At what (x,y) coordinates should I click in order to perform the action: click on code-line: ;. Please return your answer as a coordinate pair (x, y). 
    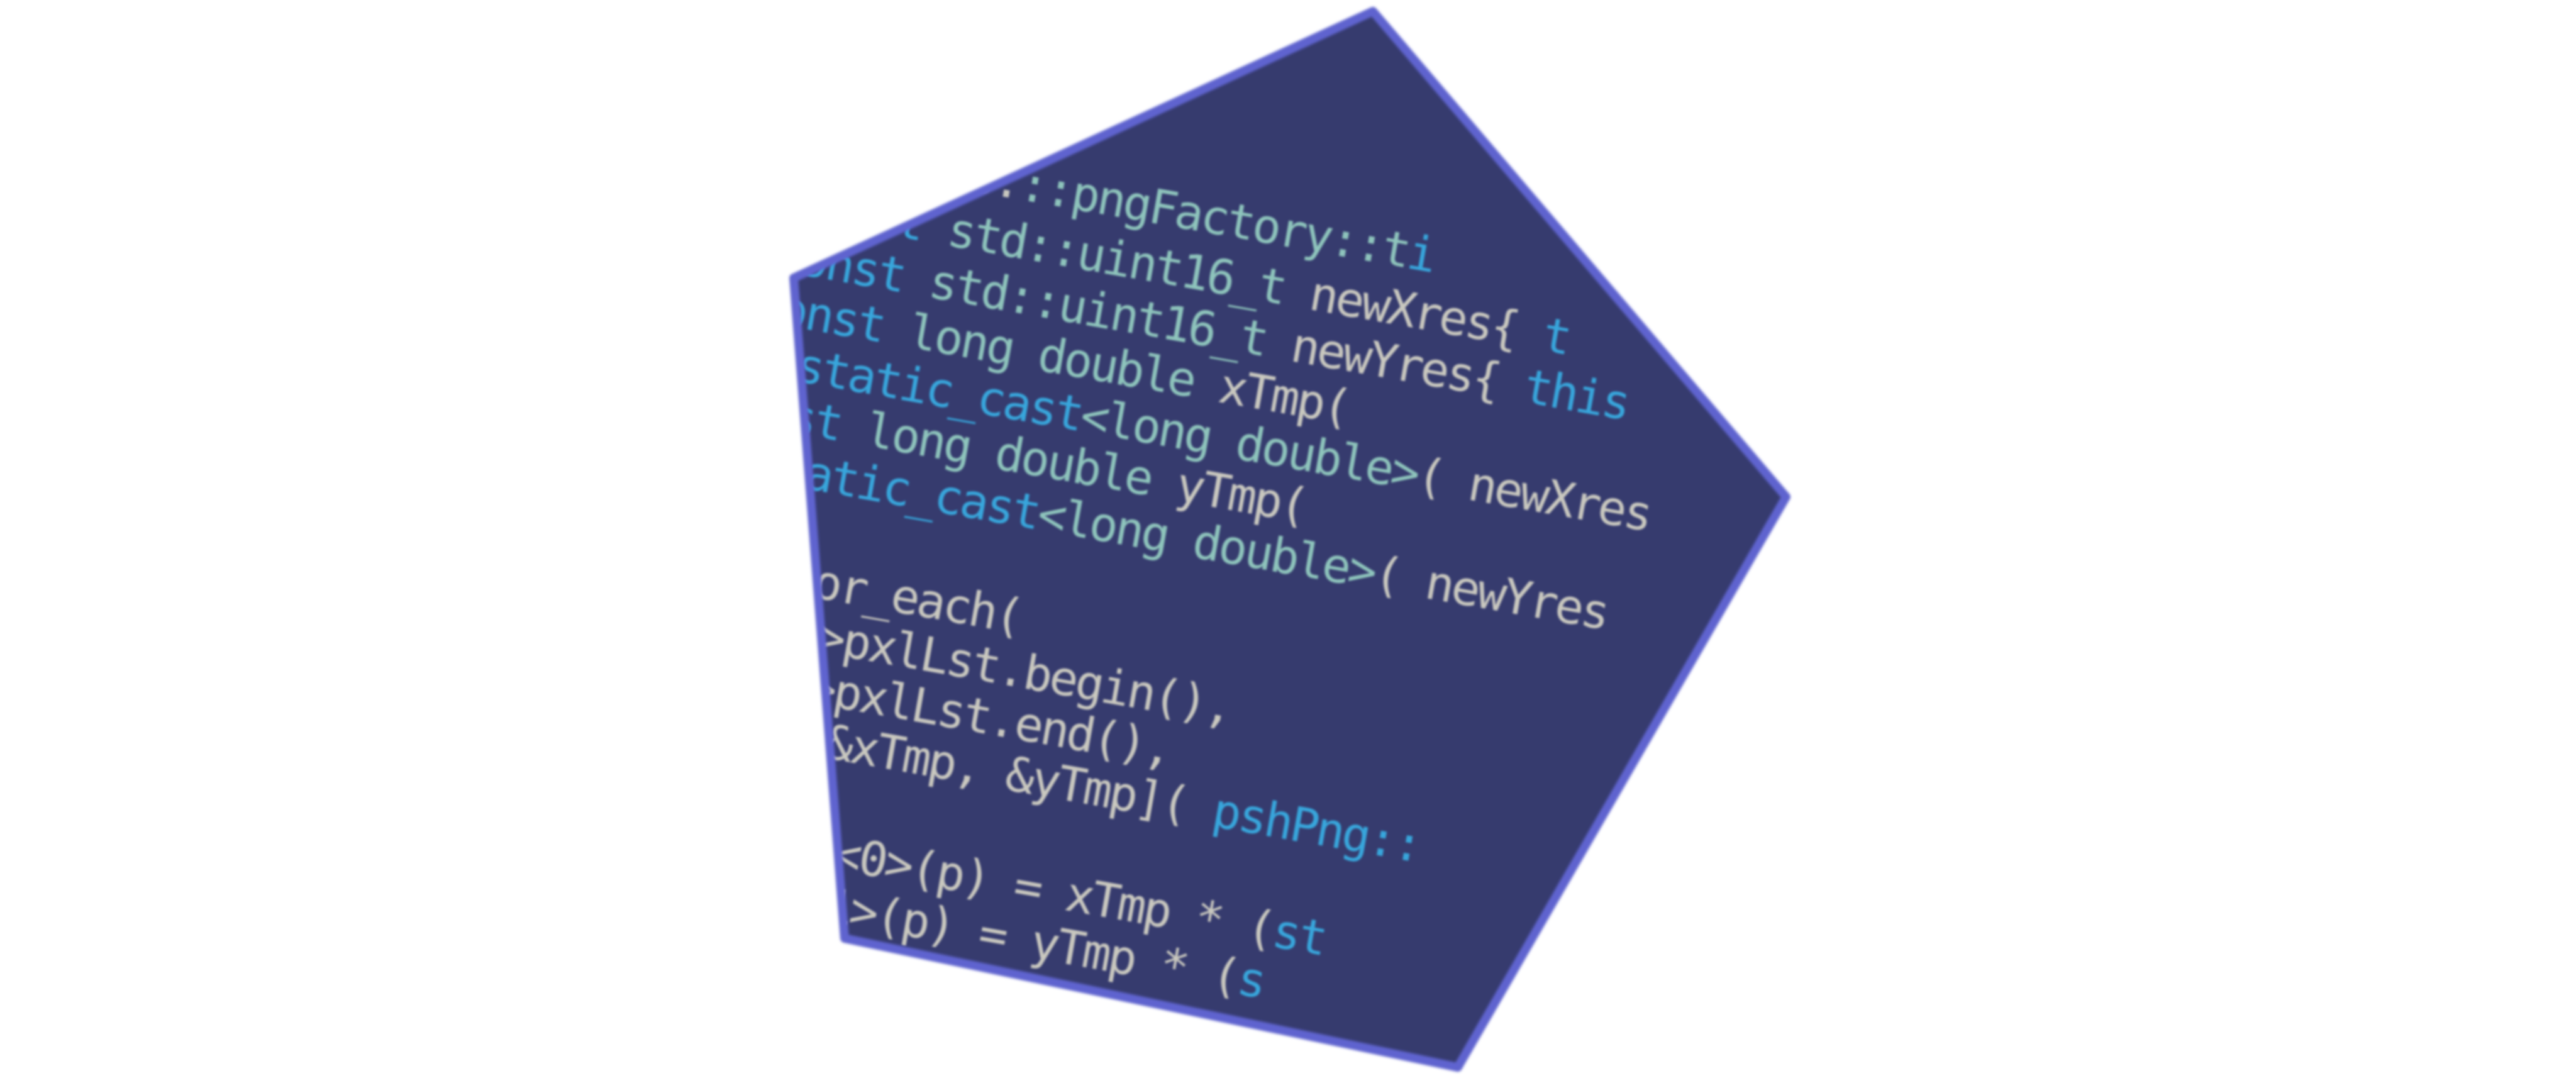
    Looking at the image, I should click on (595, 917).